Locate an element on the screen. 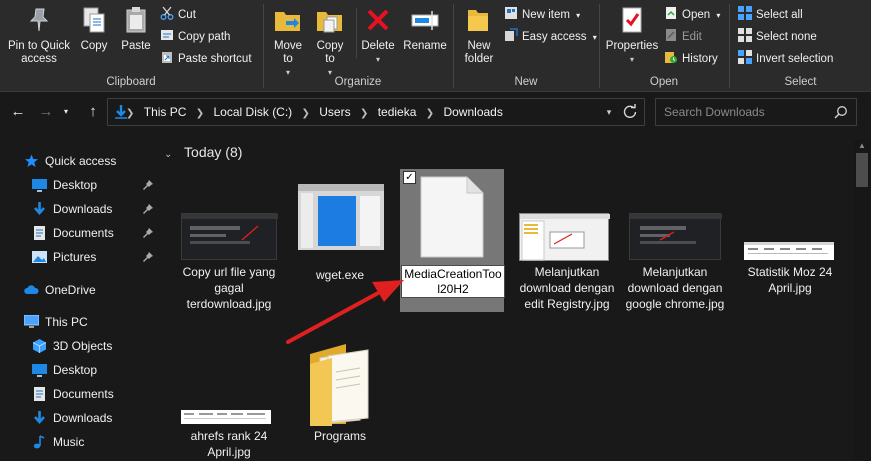 The image size is (871, 461). annotation-arrow is located at coordinates (345, 312).